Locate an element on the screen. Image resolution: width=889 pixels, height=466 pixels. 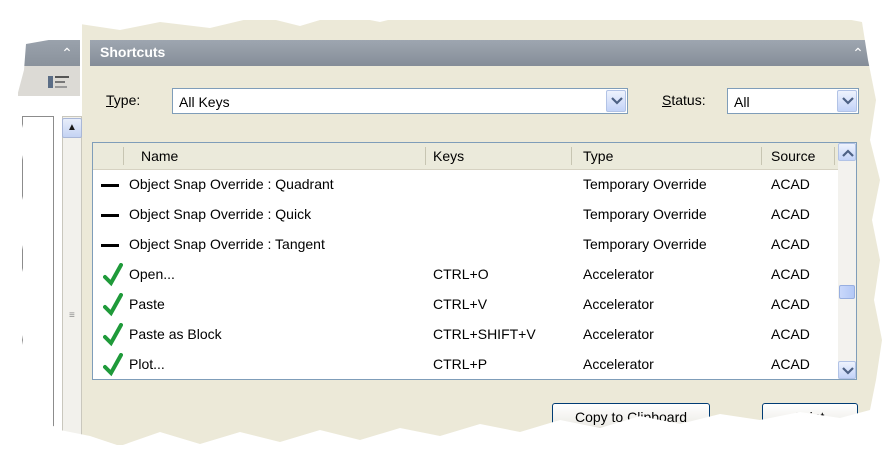
left-palette: ⌃ ▲ ≡ is located at coordinates (50, 234).